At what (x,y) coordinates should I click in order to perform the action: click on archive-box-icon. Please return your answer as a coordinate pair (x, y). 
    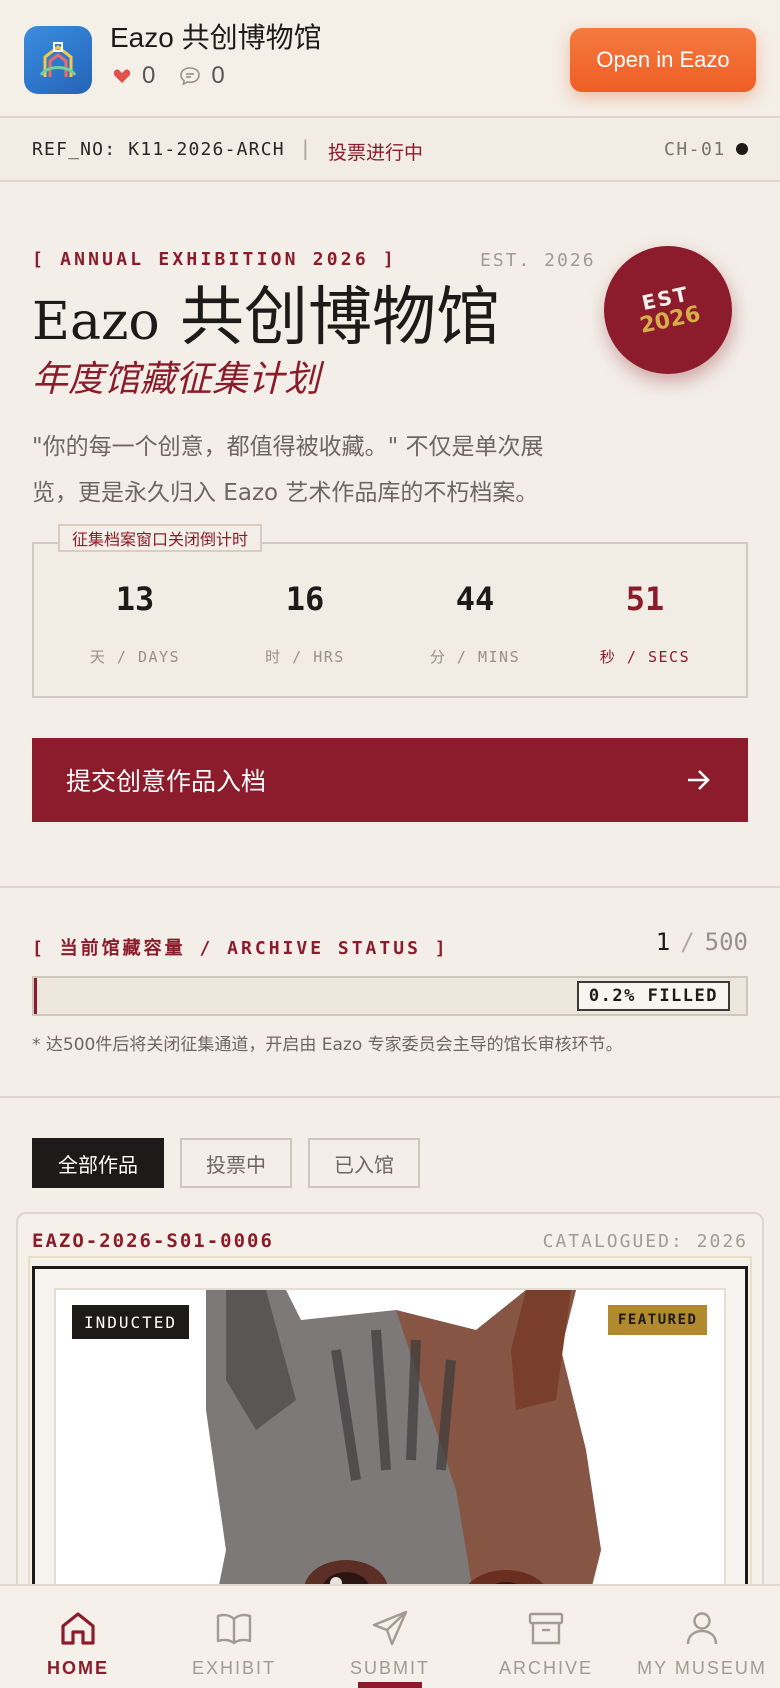
    Looking at the image, I should click on (546, 1628).